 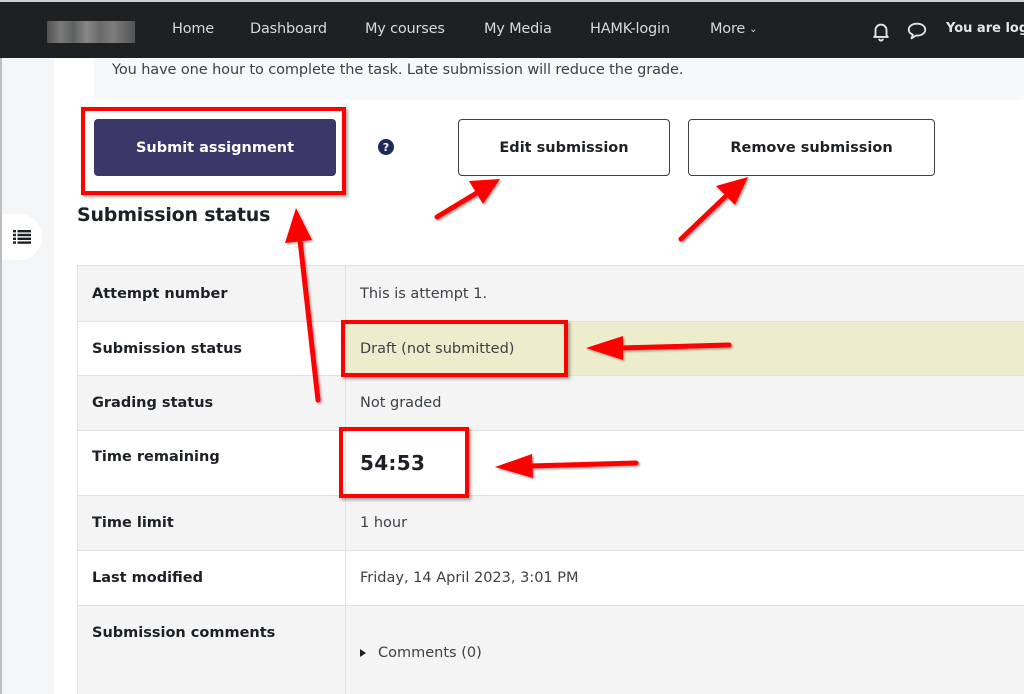 I want to click on arrow-to-remove, so click(x=713, y=209).